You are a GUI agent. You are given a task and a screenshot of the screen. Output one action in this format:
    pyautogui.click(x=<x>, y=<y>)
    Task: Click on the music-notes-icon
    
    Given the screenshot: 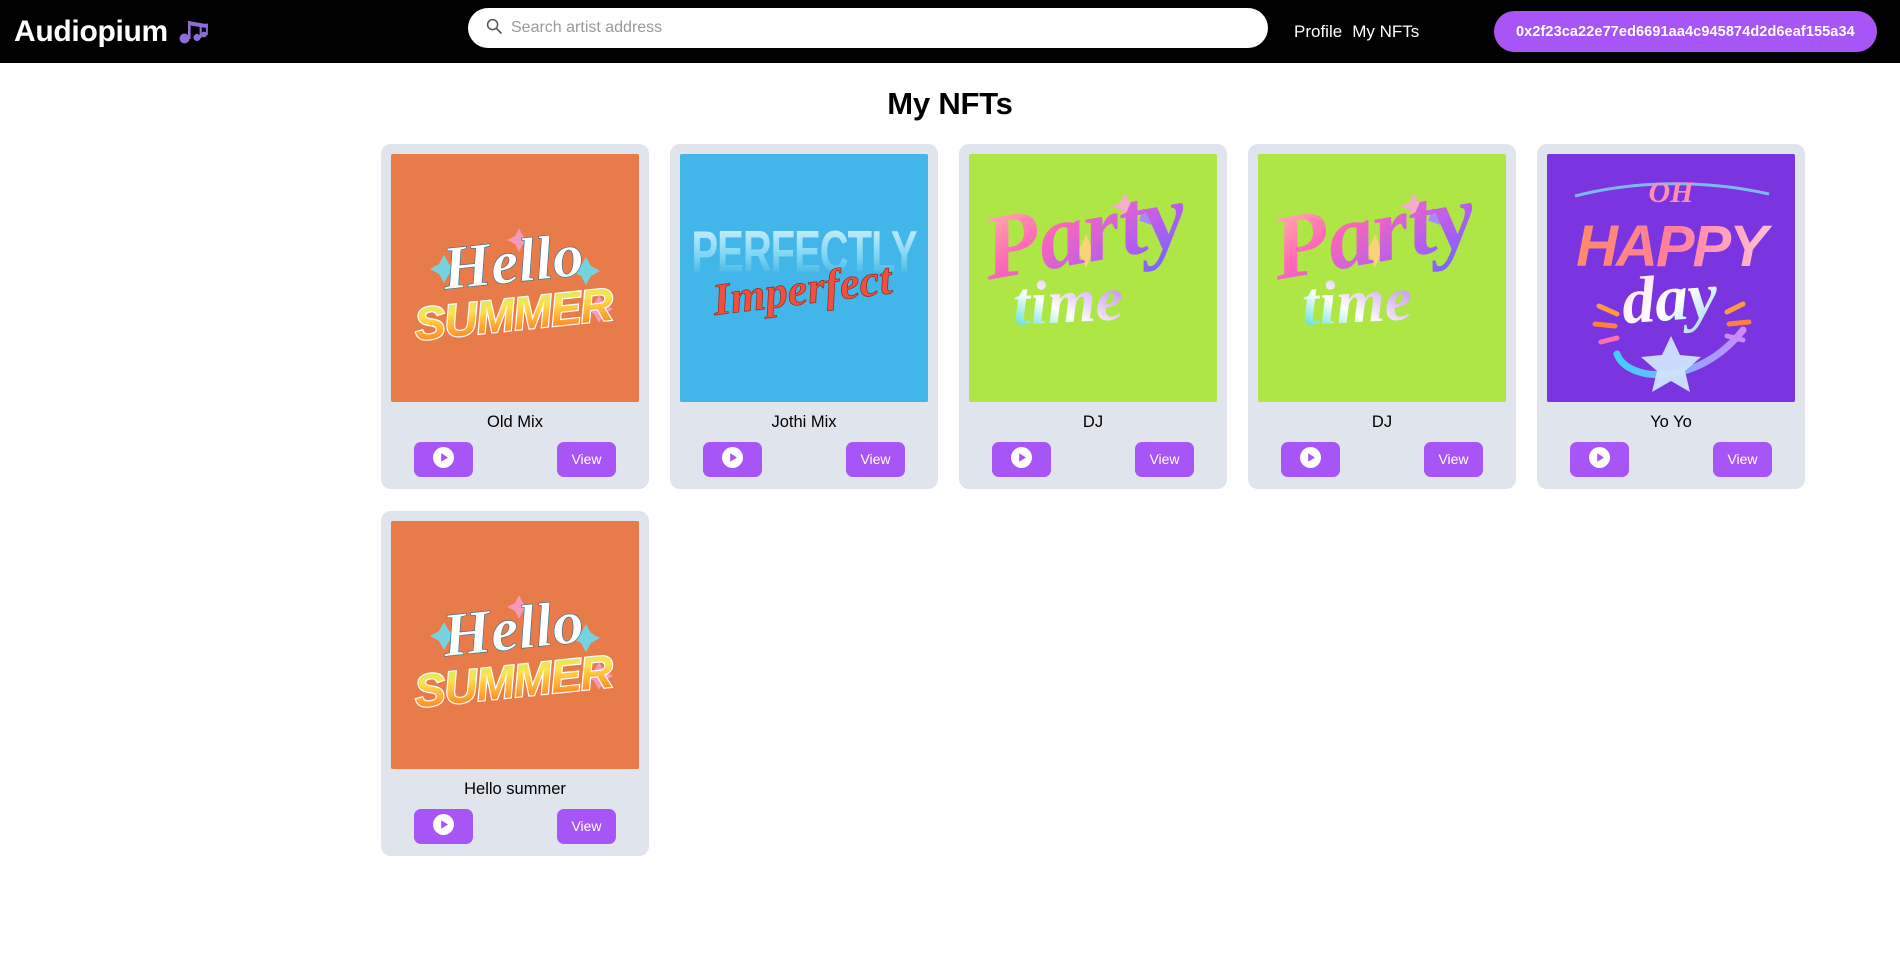 What is the action you would take?
    pyautogui.click(x=193, y=32)
    